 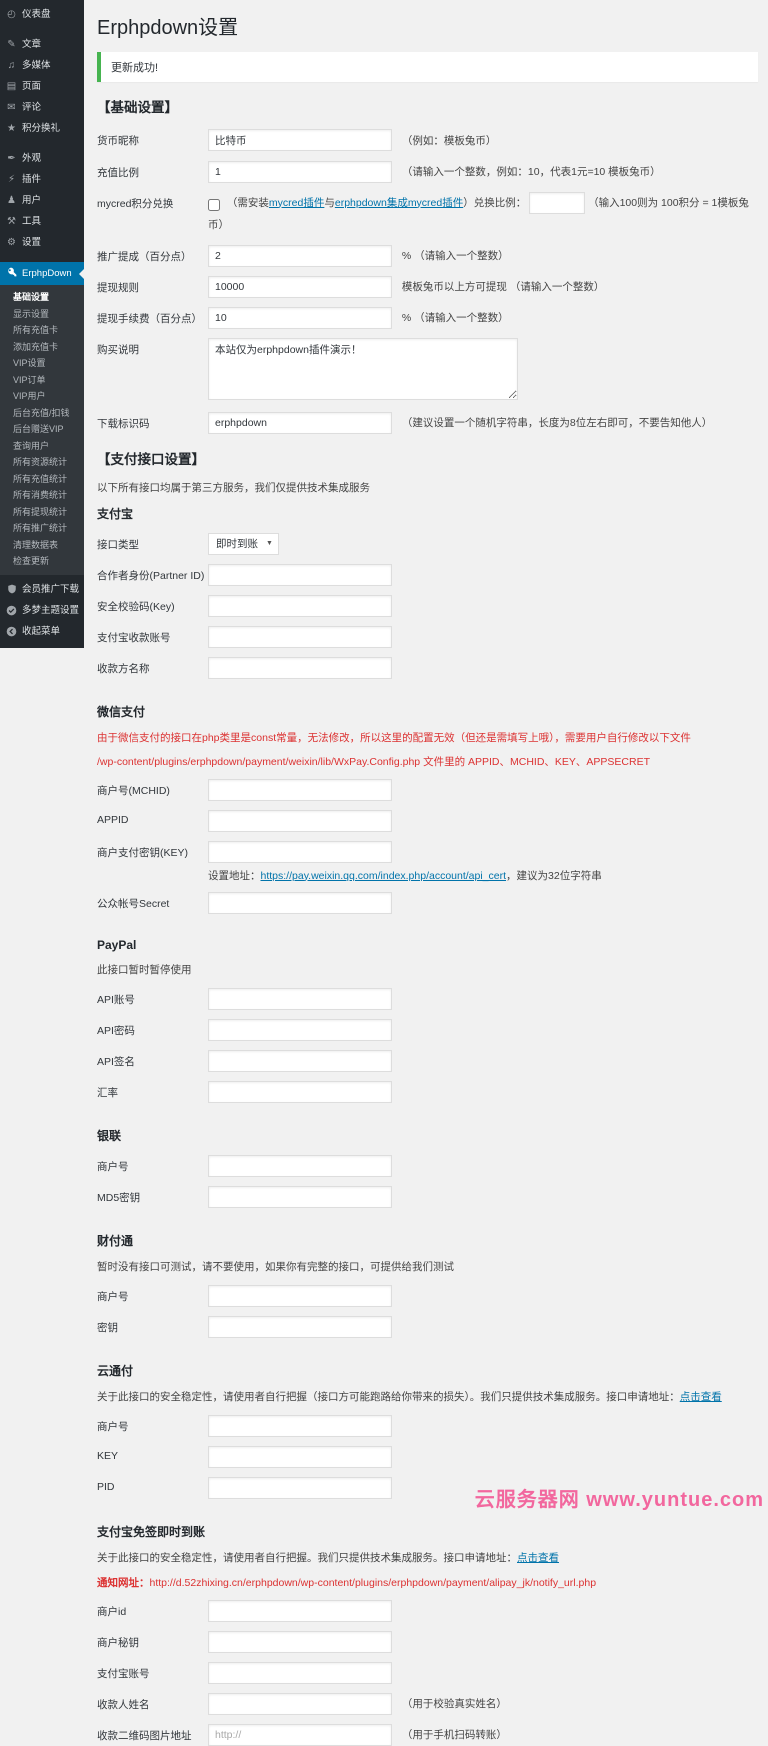 I want to click on wechat-mchid-input, so click(x=300, y=789).